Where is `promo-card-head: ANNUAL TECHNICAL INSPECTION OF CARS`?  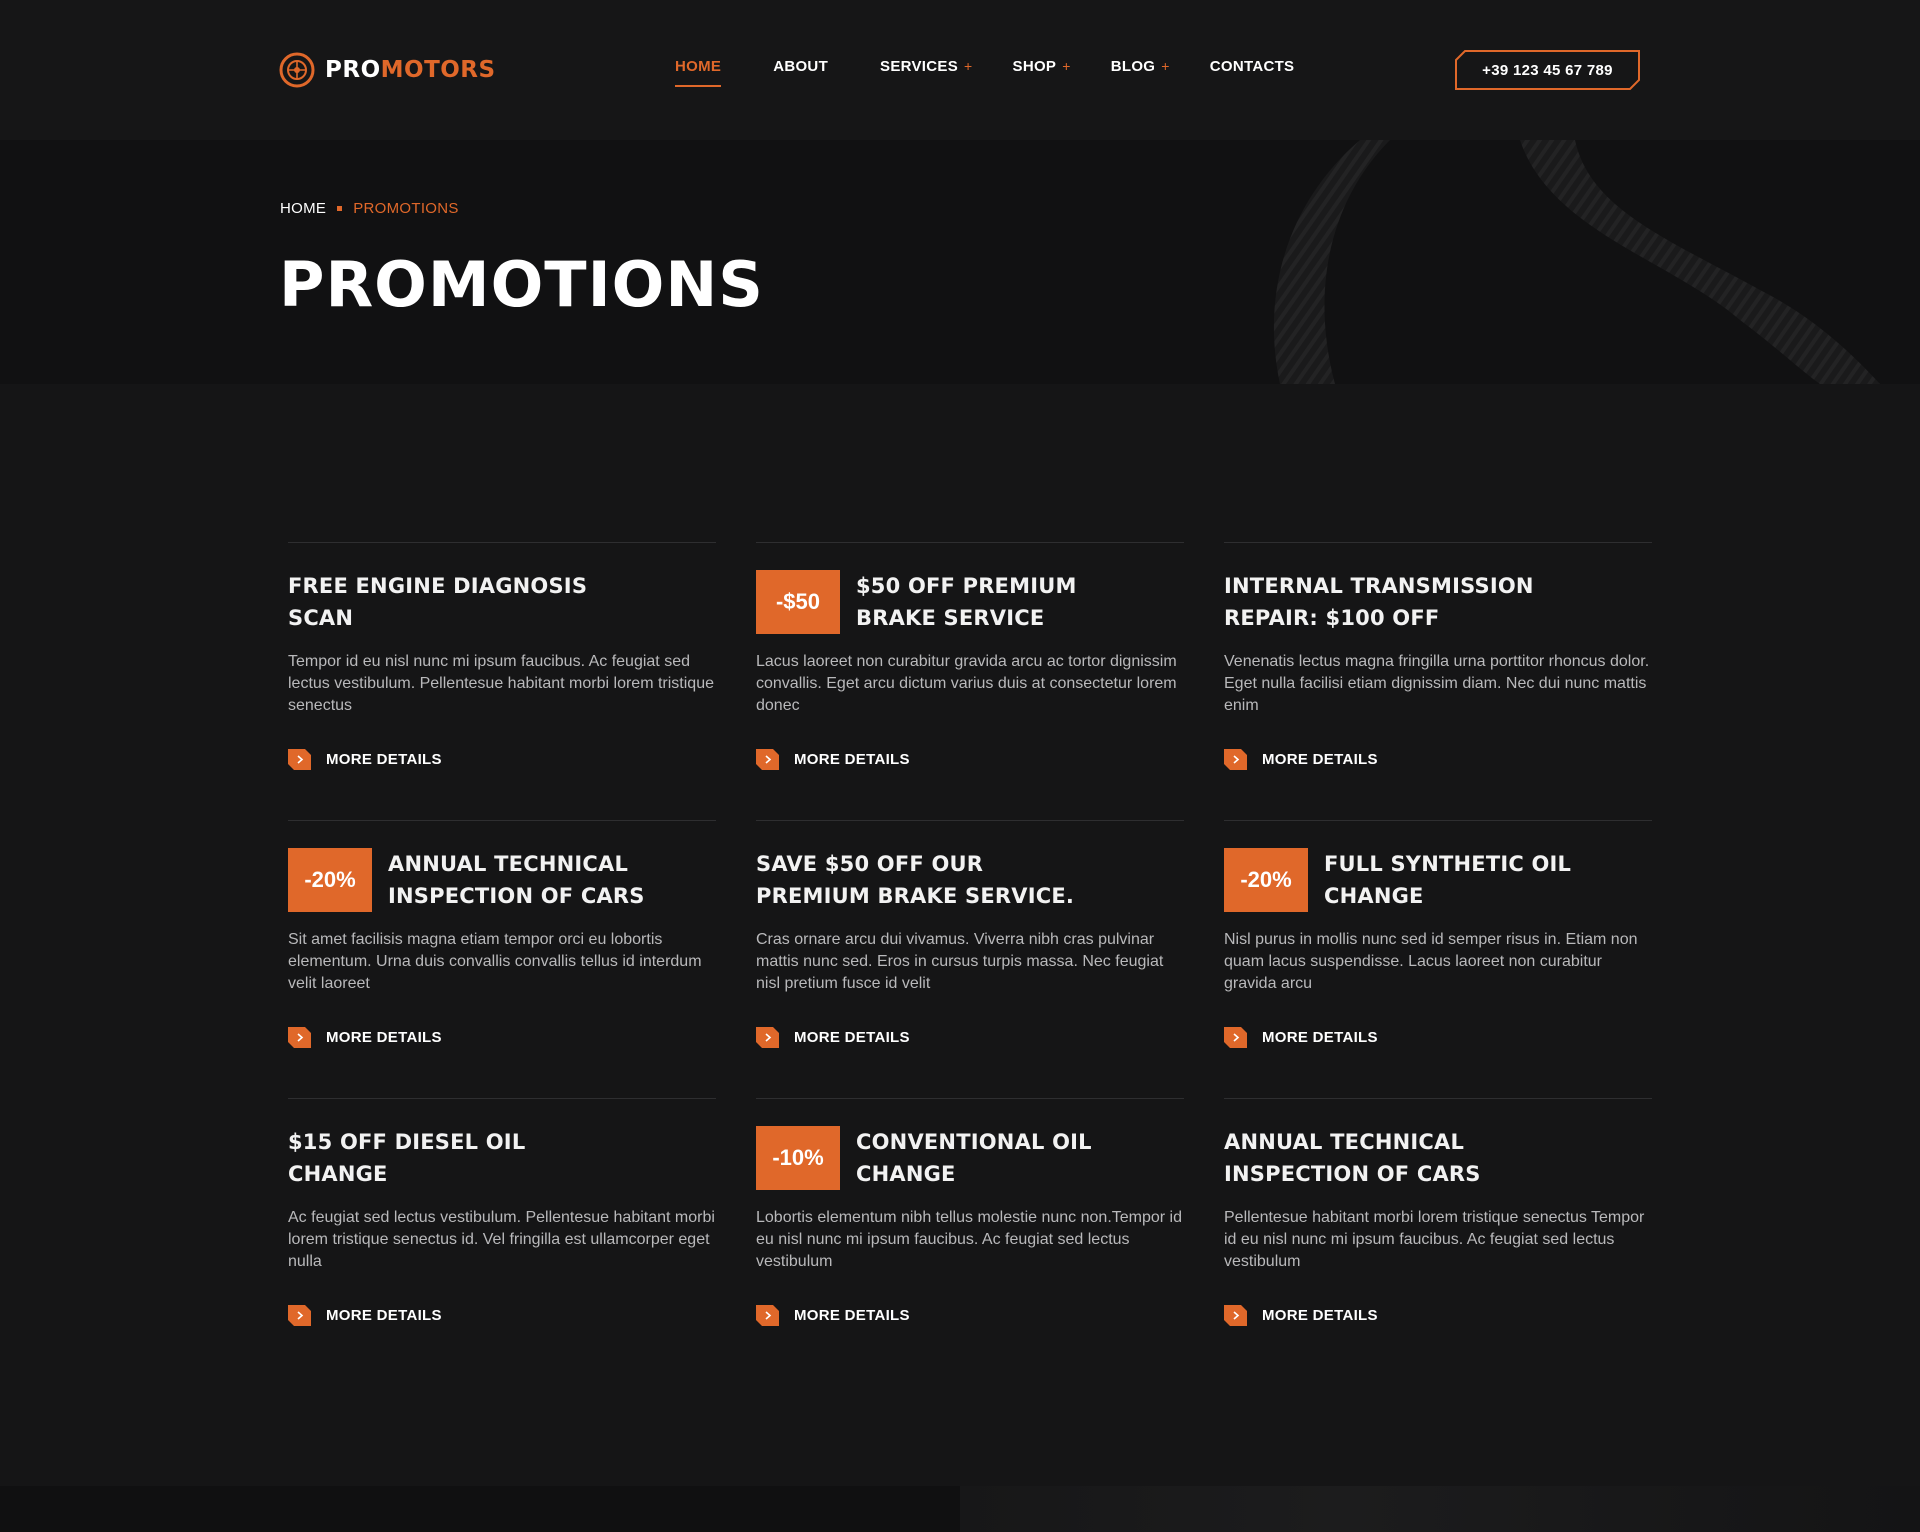
promo-card-head: ANNUAL TECHNICAL INSPECTION OF CARS is located at coordinates (1438, 1158).